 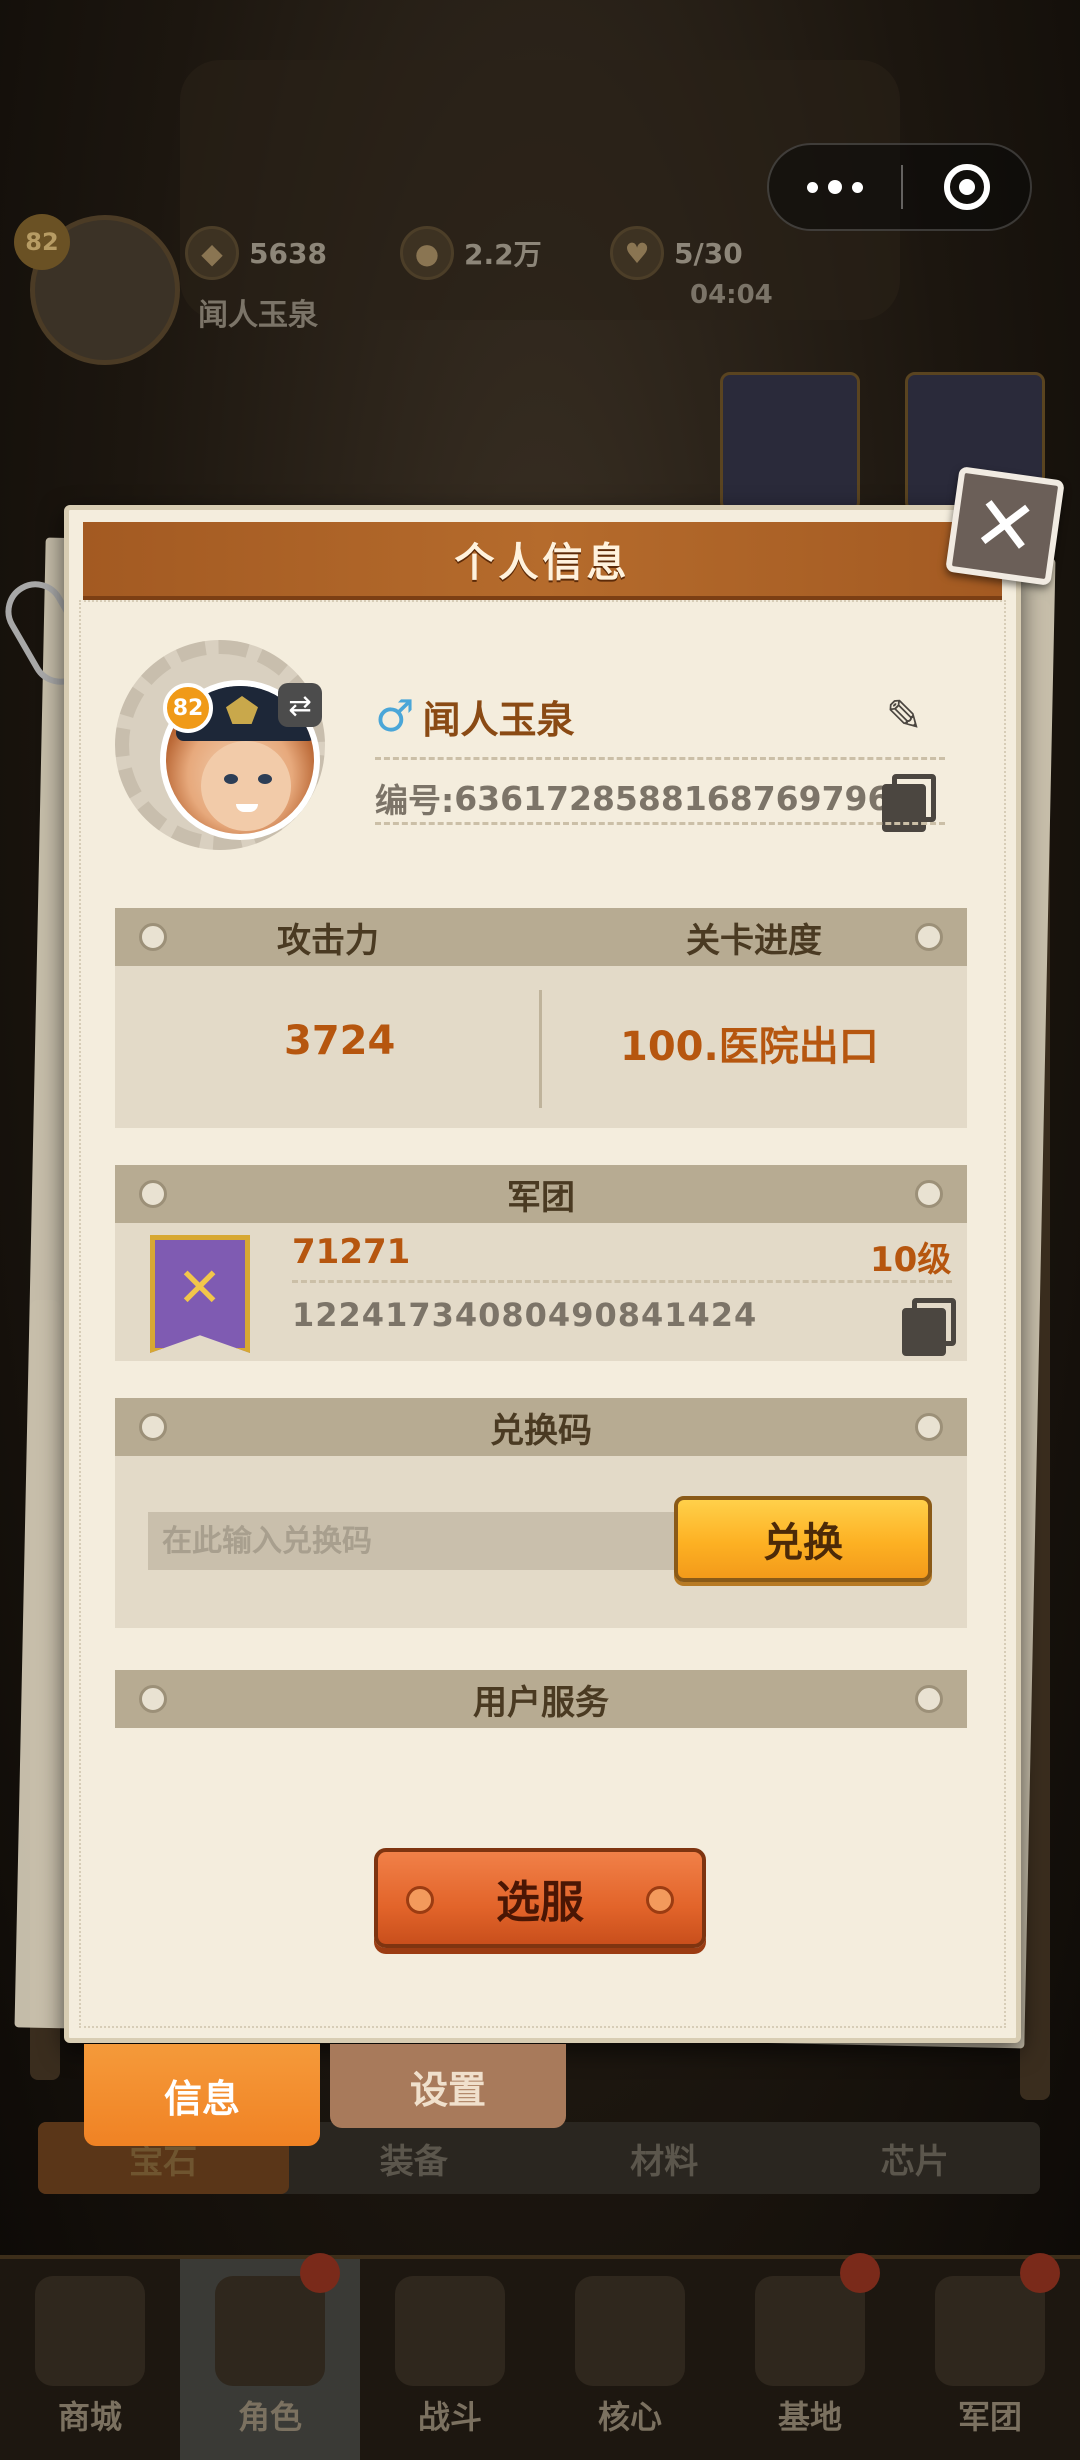 What do you see at coordinates (351, 1252) in the screenshot?
I see `legion-name: 71271` at bounding box center [351, 1252].